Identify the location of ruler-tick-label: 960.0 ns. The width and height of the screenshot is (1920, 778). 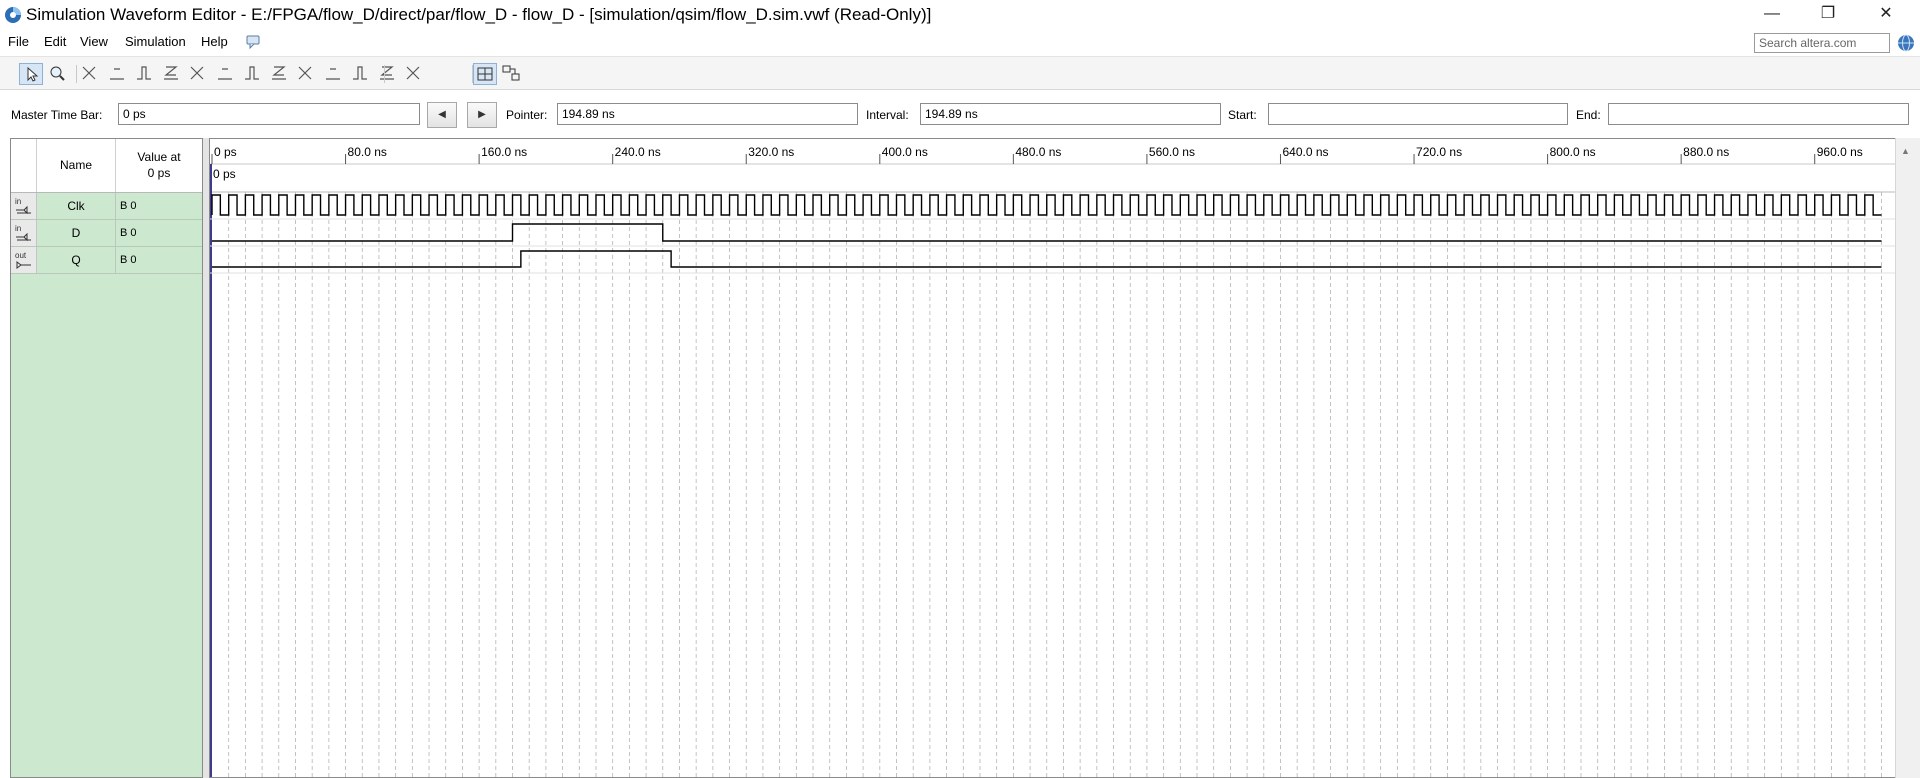
(1840, 152).